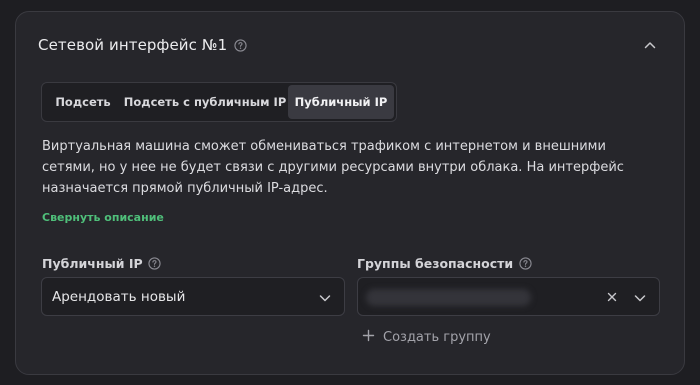  I want to click on public-ip-label: Публичный IP, so click(102, 263).